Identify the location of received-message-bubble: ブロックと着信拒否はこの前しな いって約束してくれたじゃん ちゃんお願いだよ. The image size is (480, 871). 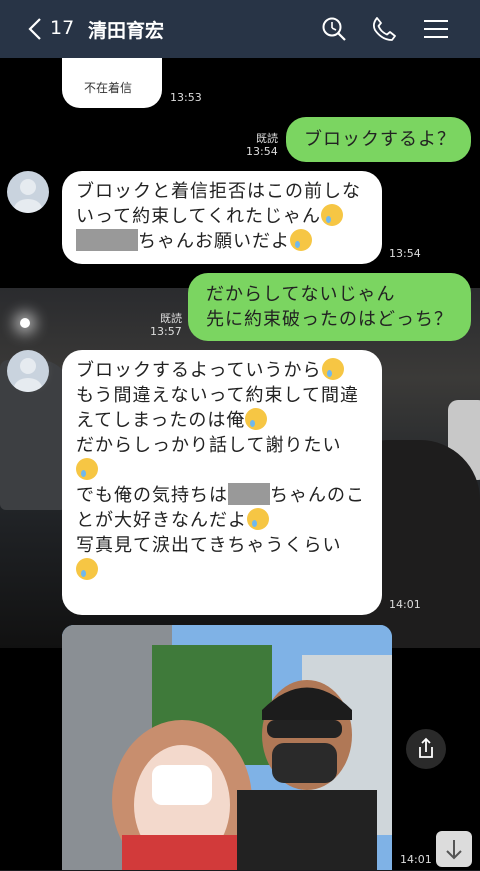
(222, 217).